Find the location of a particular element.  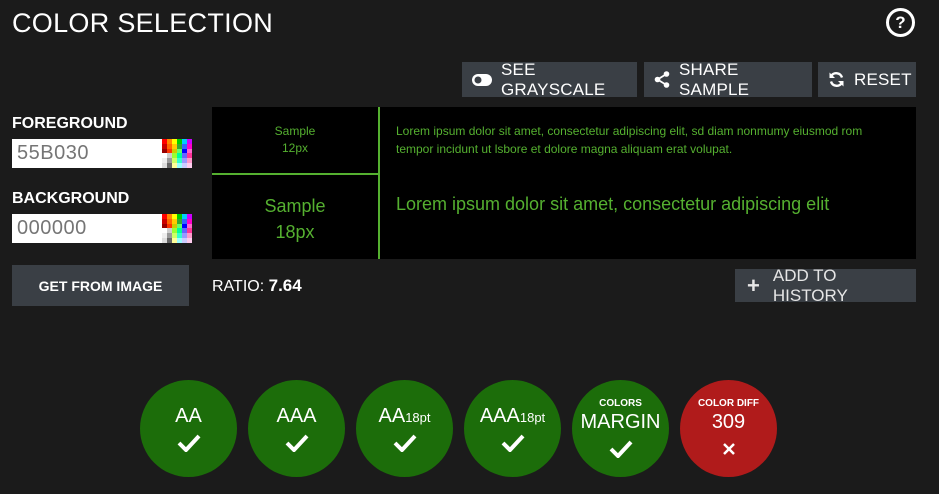

toggle-icon is located at coordinates (482, 79).